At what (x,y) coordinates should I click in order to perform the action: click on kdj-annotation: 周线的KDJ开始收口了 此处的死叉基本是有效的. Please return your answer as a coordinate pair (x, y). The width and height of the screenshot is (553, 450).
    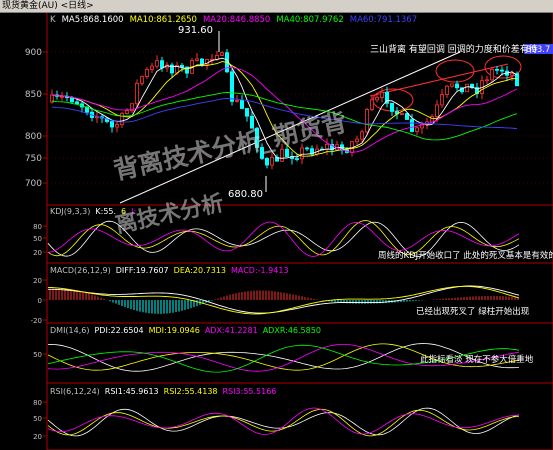
    Looking at the image, I should click on (465, 255).